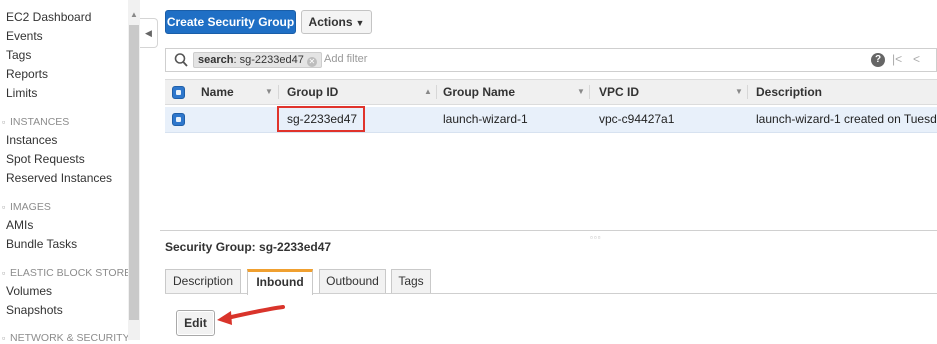 This screenshot has width=937, height=344. Describe the element at coordinates (485, 119) in the screenshot. I see `cell-group-name: launch-wizard-1` at that location.